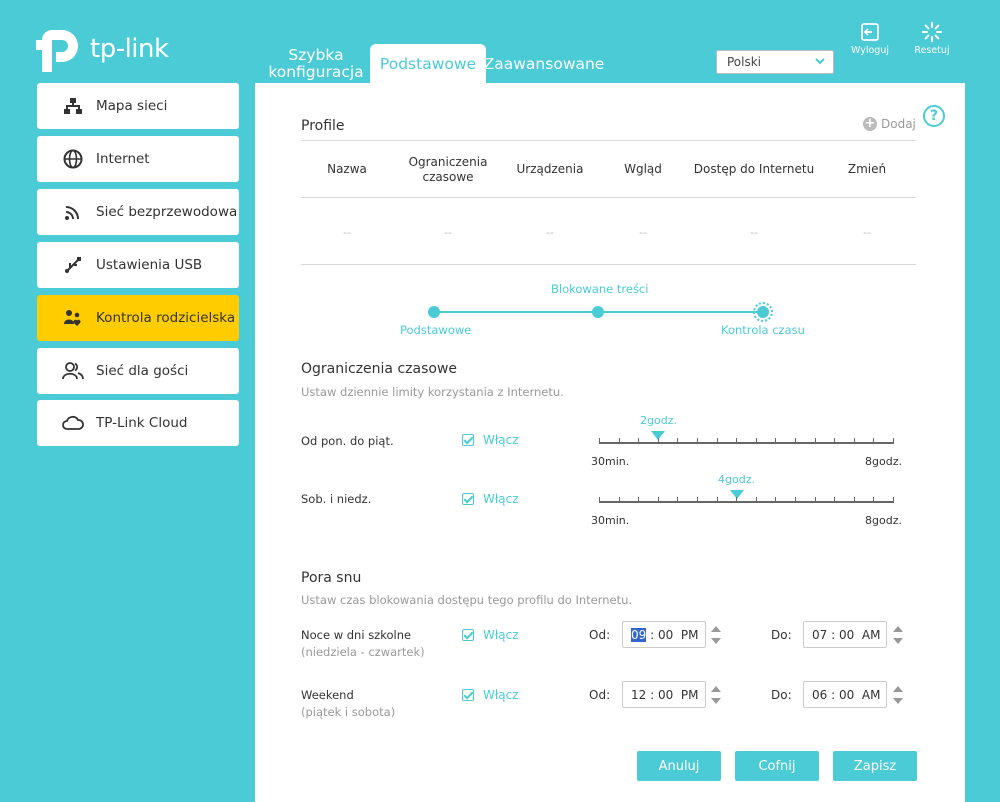 This screenshot has height=802, width=1000. What do you see at coordinates (323, 126) in the screenshot?
I see `profiles-title: Profile` at bounding box center [323, 126].